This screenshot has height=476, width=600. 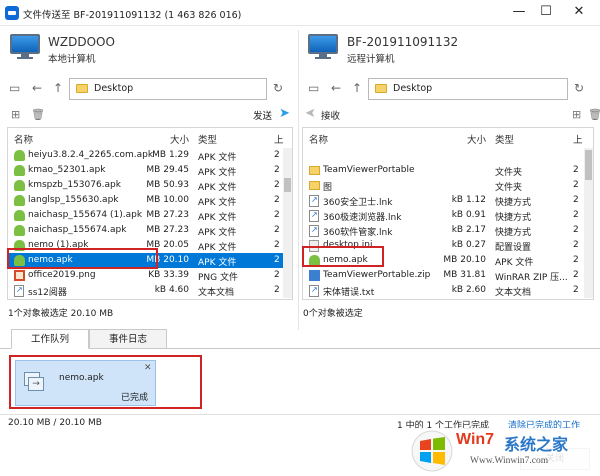 I want to click on file-name: naichasp_155674 (1).apk, so click(x=85, y=215).